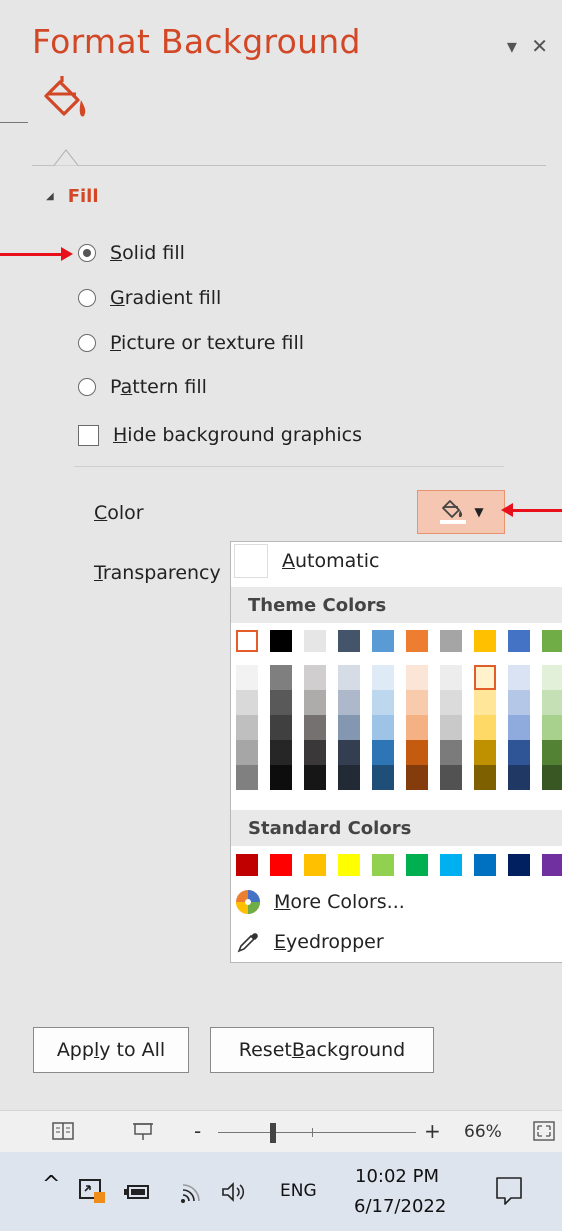 The height and width of the screenshot is (1231, 562). What do you see at coordinates (322, 1050) in the screenshot?
I see `reset-background-button: Reset Background` at bounding box center [322, 1050].